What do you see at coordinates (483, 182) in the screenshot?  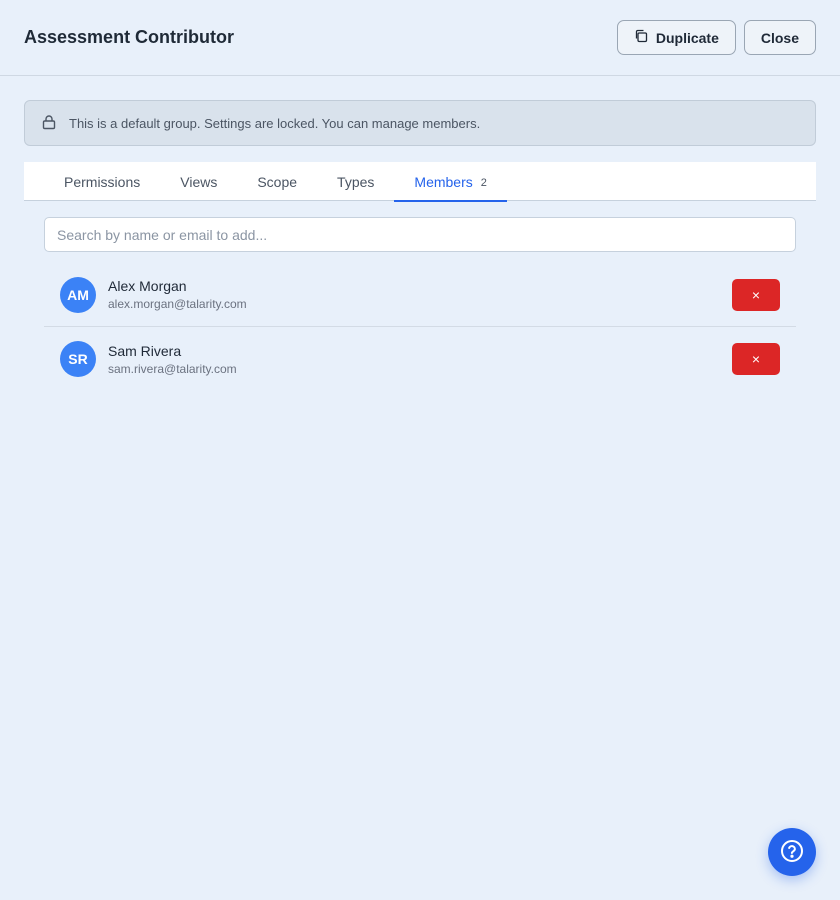 I see `members-count-badge: 2` at bounding box center [483, 182].